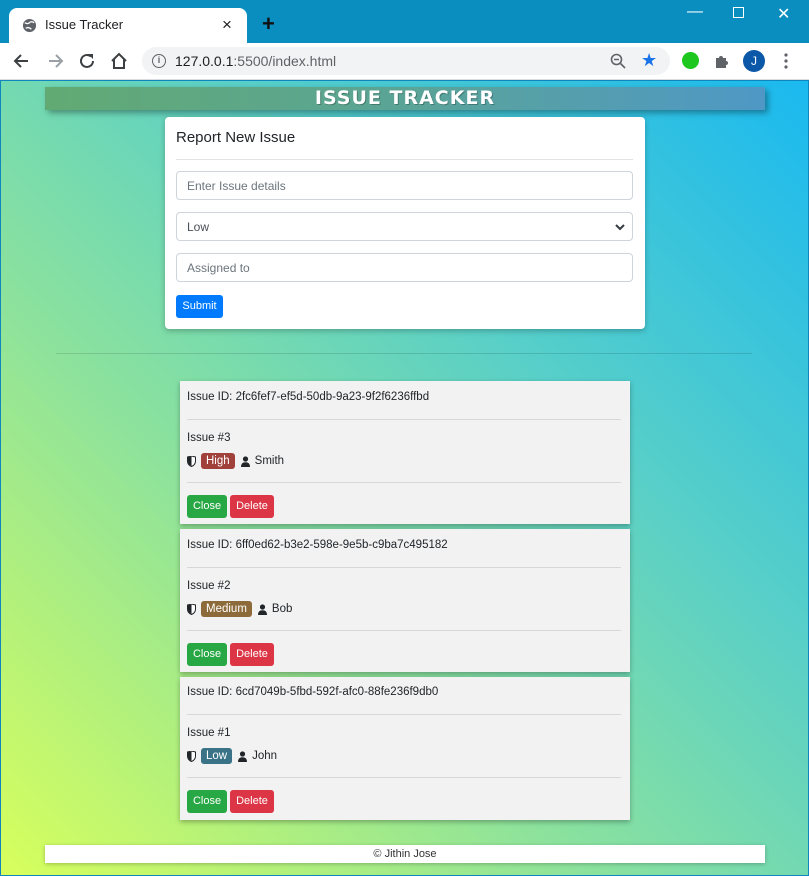  I want to click on minimize-window-icon: —, so click(695, 12).